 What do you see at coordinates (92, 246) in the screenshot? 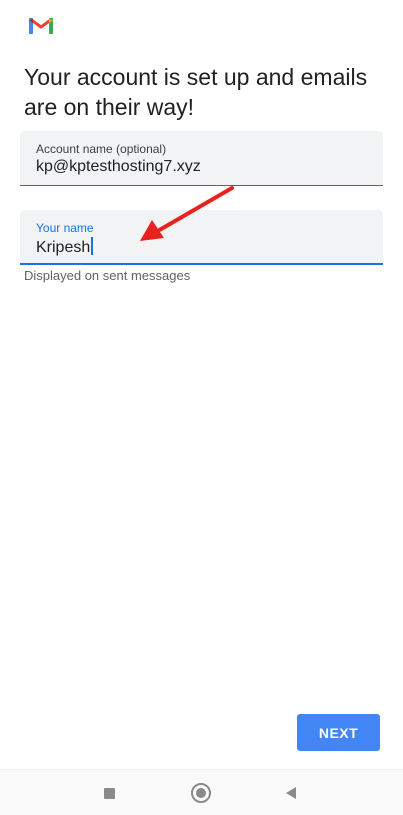
I see `text-cursor` at bounding box center [92, 246].